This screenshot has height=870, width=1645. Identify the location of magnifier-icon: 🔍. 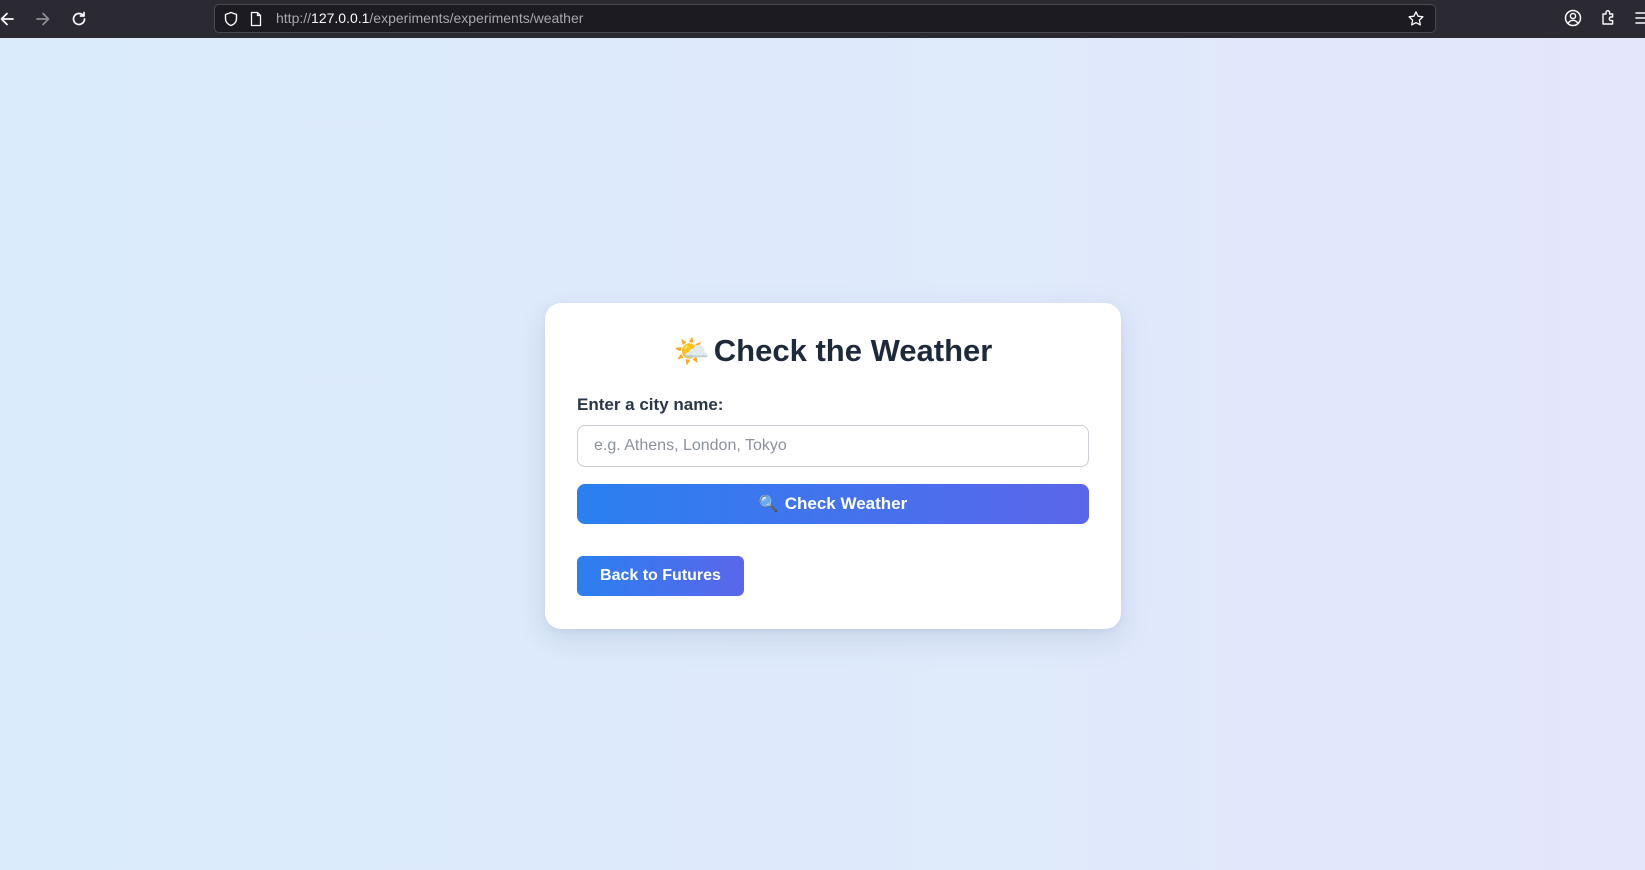
(768, 504).